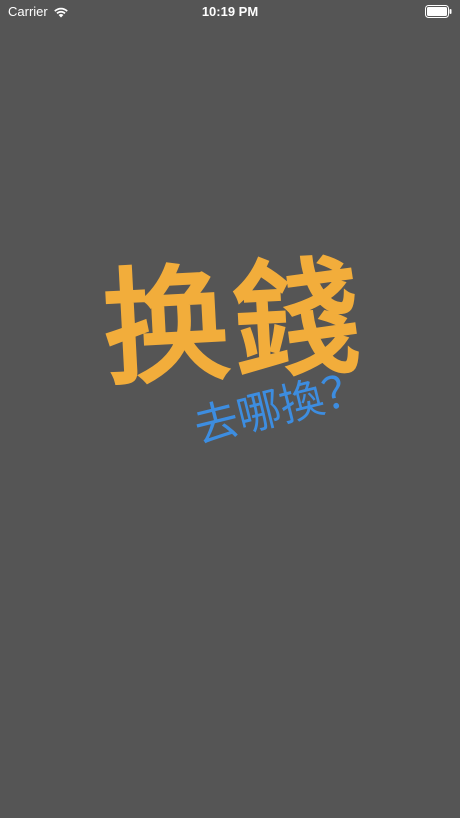  I want to click on status-bar: Carrier 10:19 PM, so click(230, 12).